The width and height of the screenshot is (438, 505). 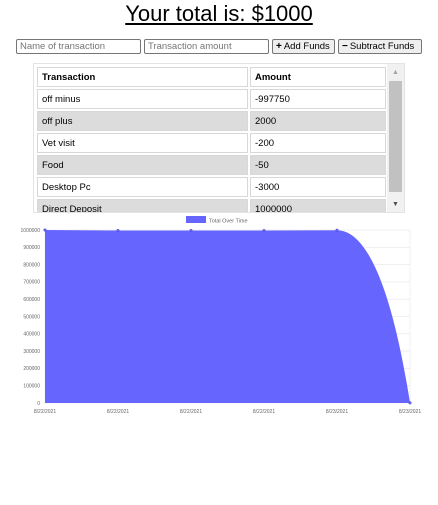 I want to click on transaction-amount-cell: -997750, so click(x=318, y=99).